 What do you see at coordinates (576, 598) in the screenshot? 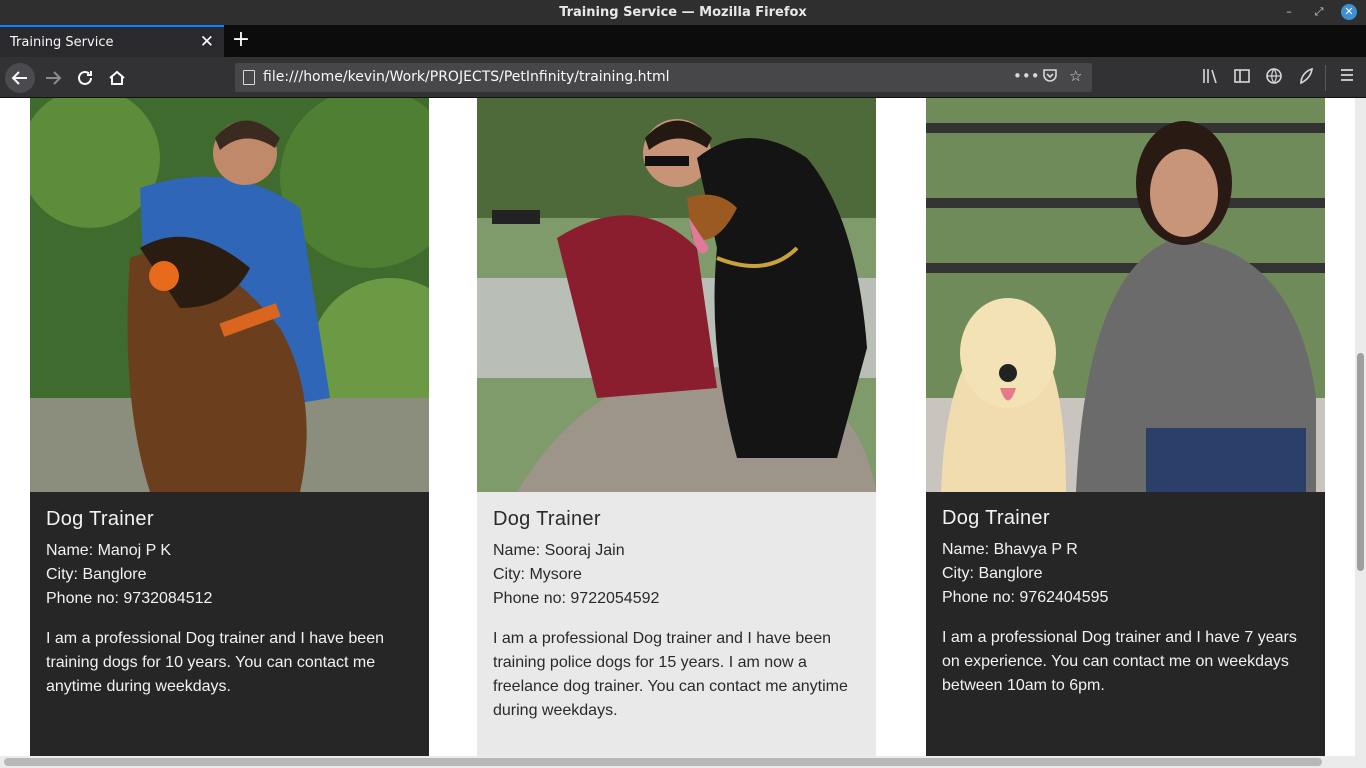
I see `trainer-phone: Phone no: 9722054592` at bounding box center [576, 598].